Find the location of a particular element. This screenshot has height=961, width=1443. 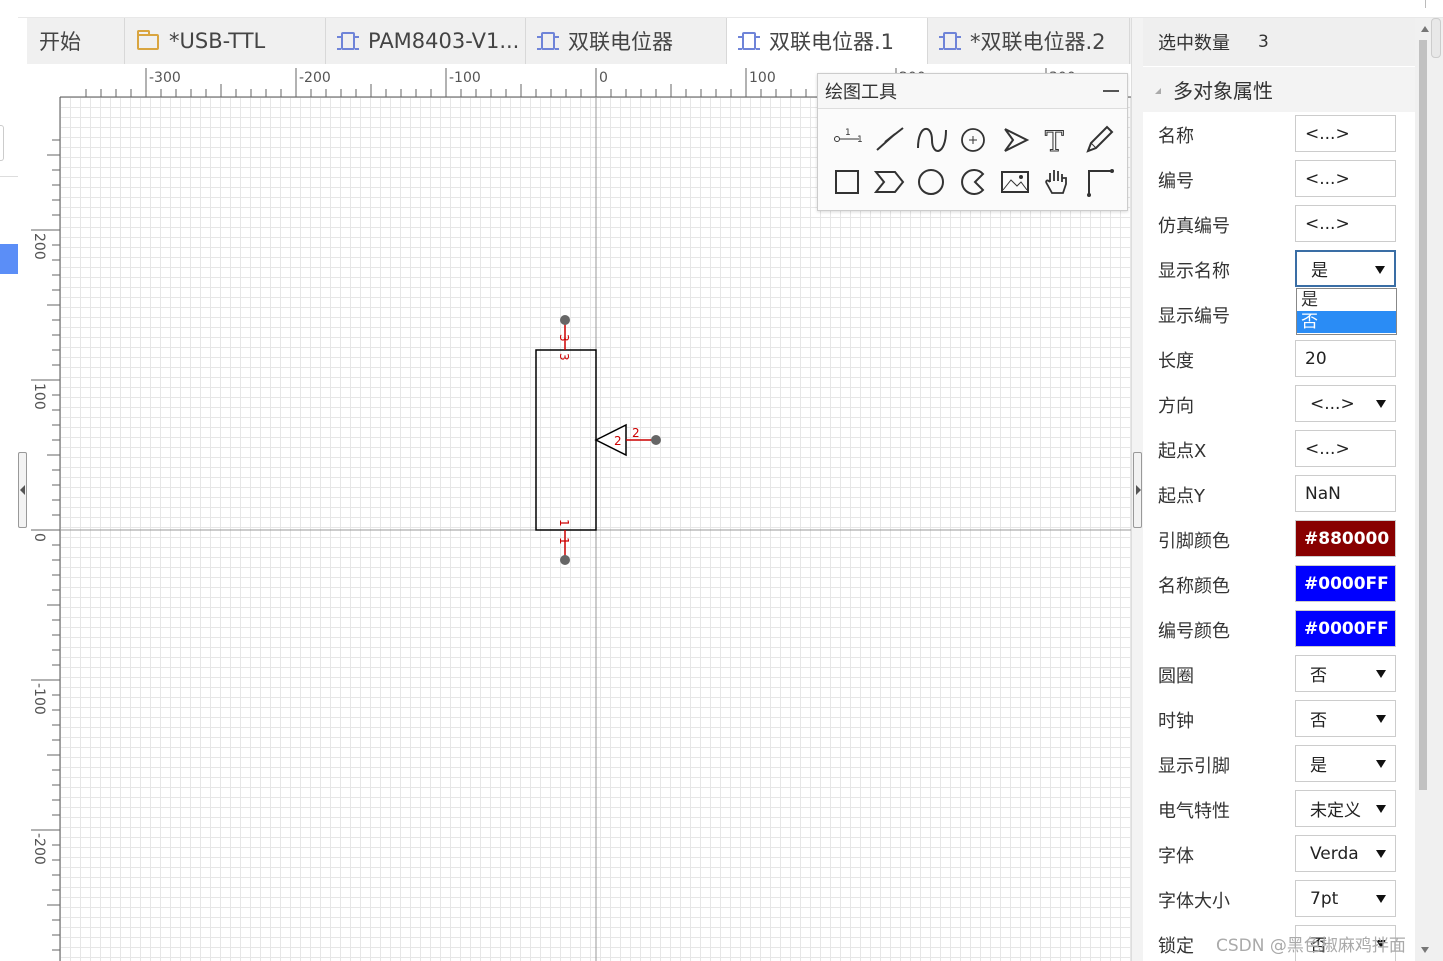

top-ruler-label: -100 is located at coordinates (465, 78).